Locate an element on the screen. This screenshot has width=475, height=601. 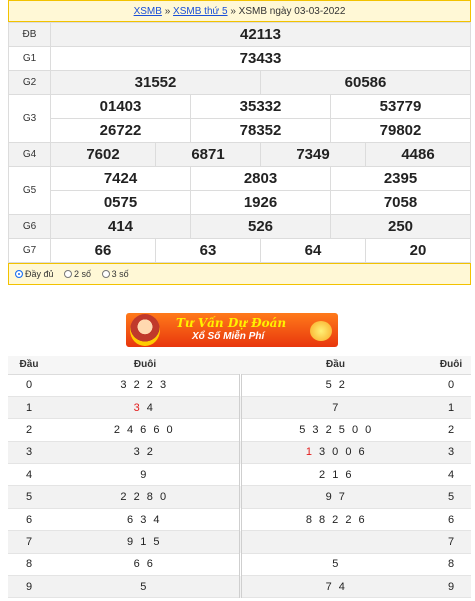
duoi-cell: 2 4 6 6 0 is located at coordinates (145, 430).